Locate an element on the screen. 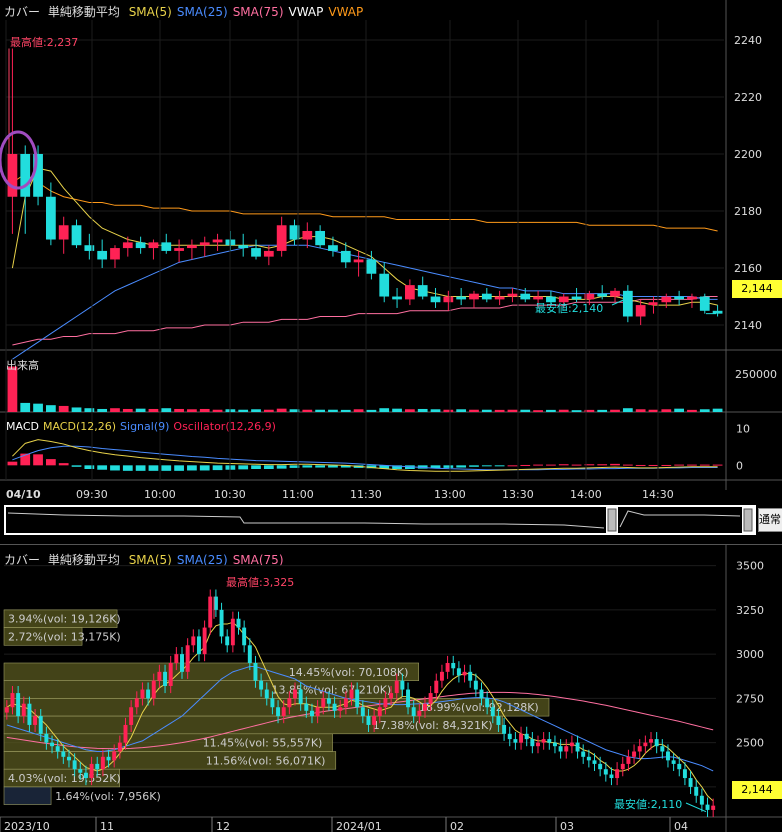 The image size is (782, 832). volume-profile-label: 1.64%(vol: 7,956K) is located at coordinates (108, 796).